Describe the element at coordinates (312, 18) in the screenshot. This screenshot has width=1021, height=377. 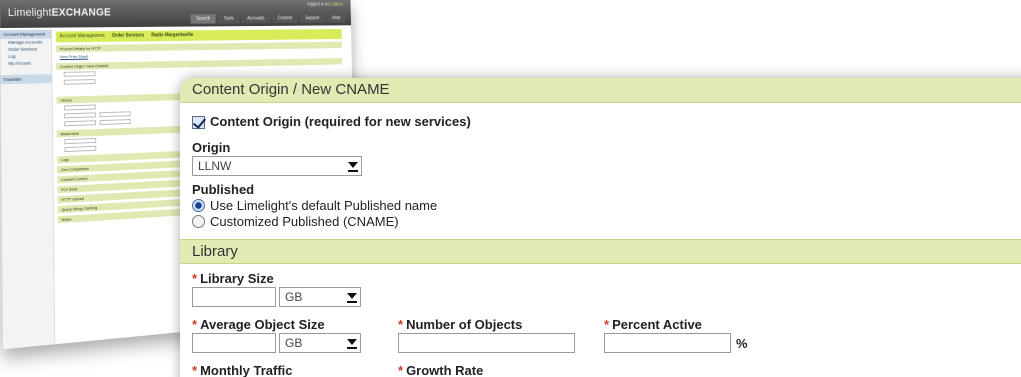
I see `nav-support: Support` at that location.